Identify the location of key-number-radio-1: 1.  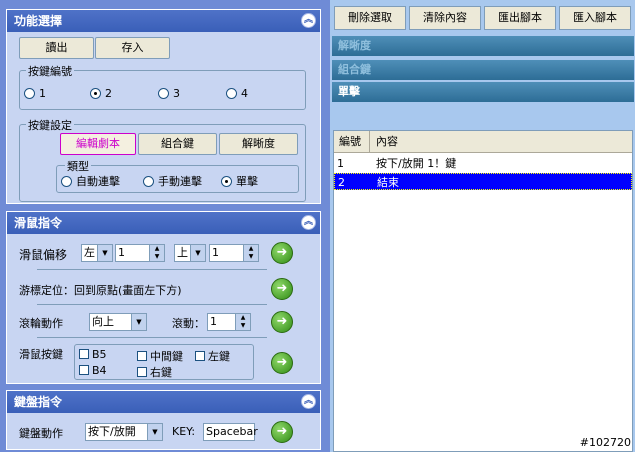
(35, 93).